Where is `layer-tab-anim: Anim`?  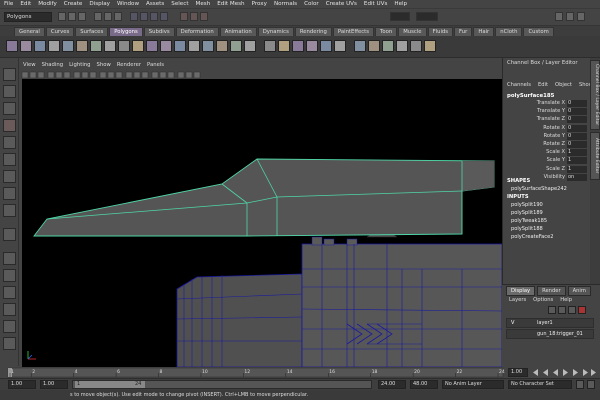
layer-tab-anim: Anim is located at coordinates (579, 291).